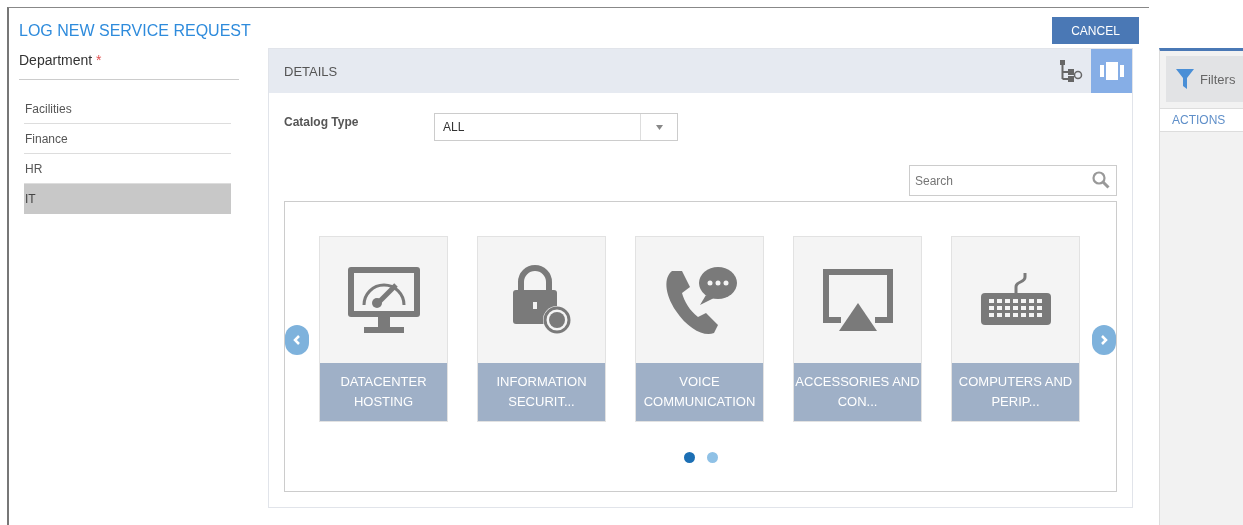 The height and width of the screenshot is (525, 1243). I want to click on catalog-type-dropdown: ALL, so click(556, 127).